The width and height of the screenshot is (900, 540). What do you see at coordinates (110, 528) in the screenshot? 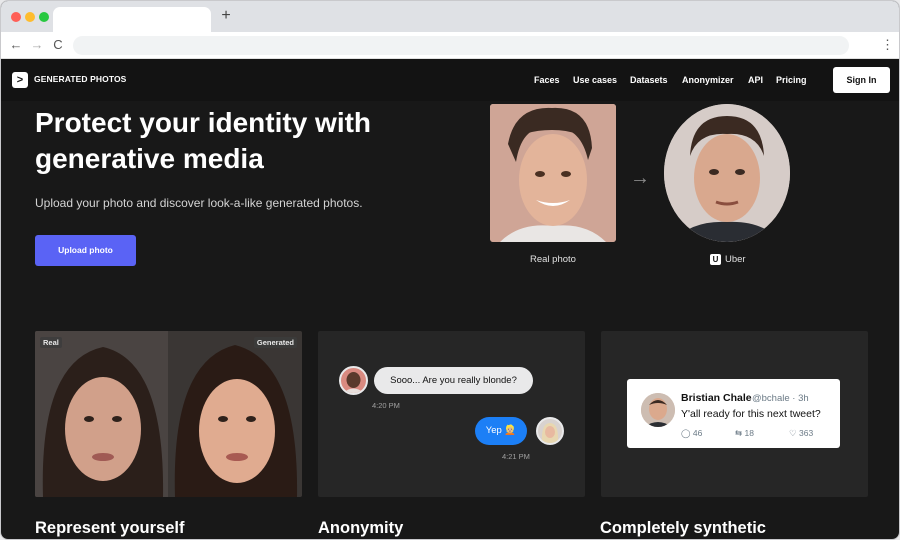
I see `card-title-represent: Represent yourself` at bounding box center [110, 528].